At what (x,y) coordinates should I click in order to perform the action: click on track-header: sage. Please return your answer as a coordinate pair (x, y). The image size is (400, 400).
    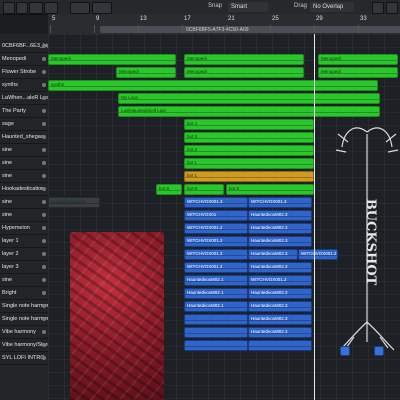
    Looking at the image, I should click on (24, 124).